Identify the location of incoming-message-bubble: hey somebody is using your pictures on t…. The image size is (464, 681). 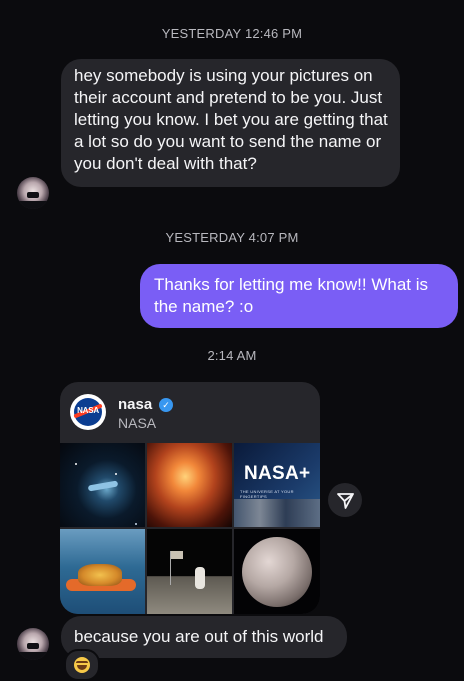
(230, 123).